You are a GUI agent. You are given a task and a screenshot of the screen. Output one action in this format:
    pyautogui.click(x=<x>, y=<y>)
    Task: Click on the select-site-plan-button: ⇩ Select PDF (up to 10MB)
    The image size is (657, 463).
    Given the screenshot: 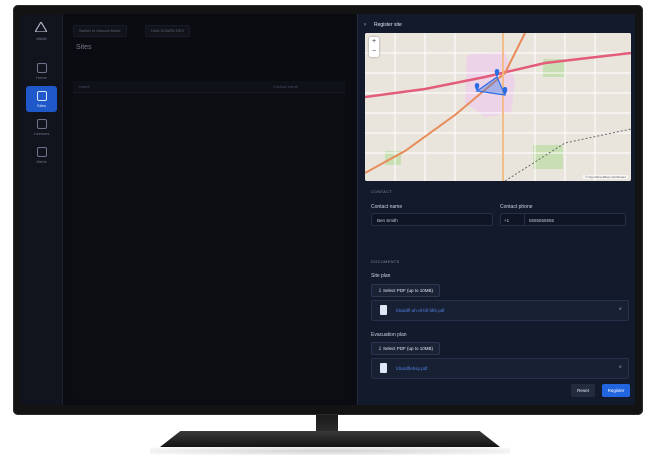 What is the action you would take?
    pyautogui.click(x=406, y=290)
    